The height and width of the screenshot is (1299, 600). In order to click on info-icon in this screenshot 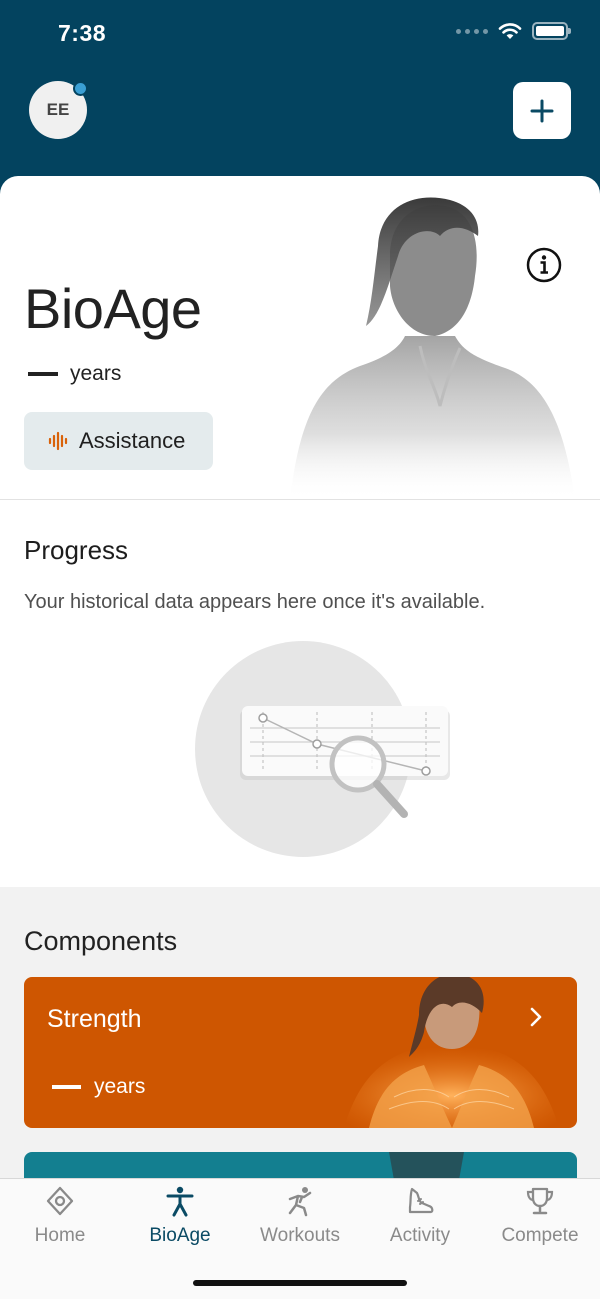, I will do `click(544, 265)`.